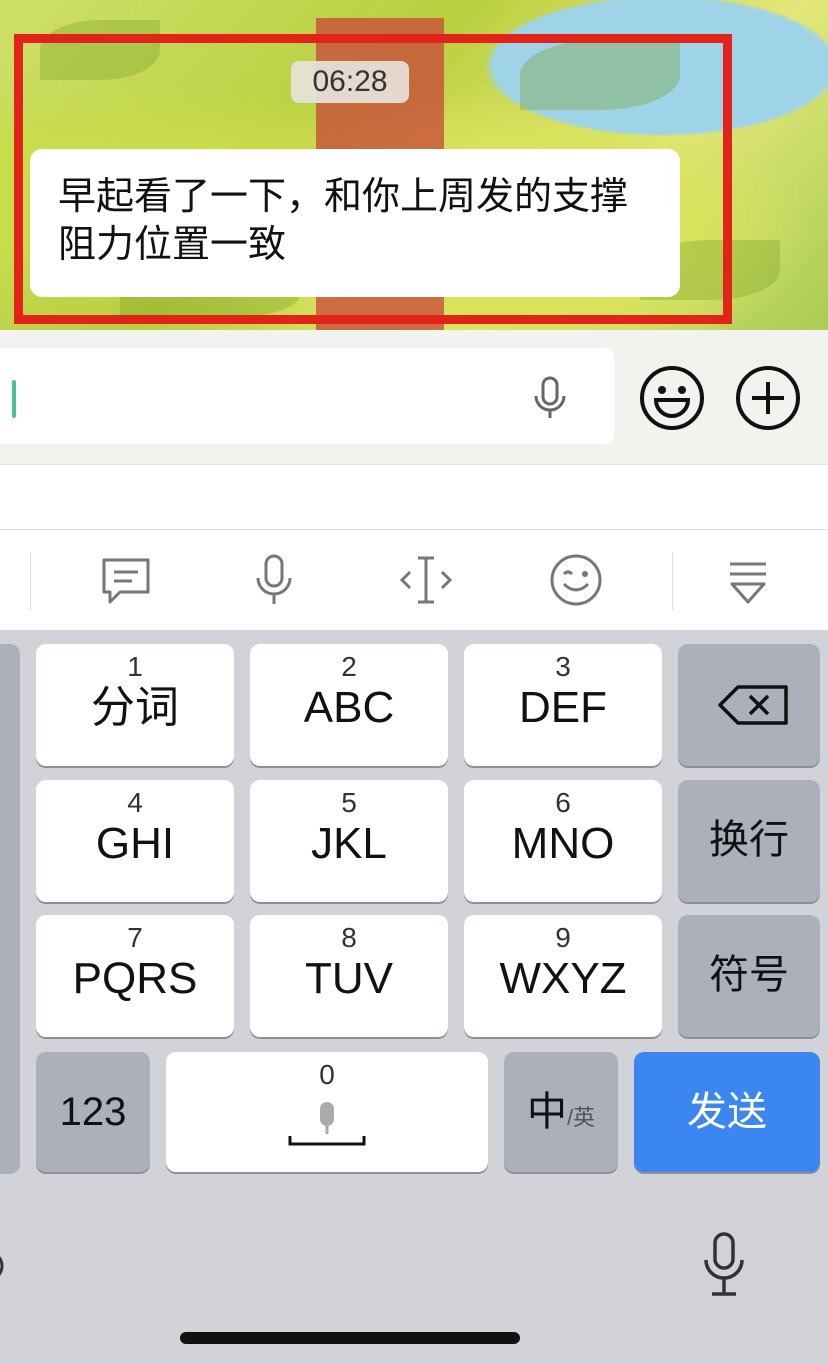  What do you see at coordinates (426, 580) in the screenshot?
I see `cursor-move-icon` at bounding box center [426, 580].